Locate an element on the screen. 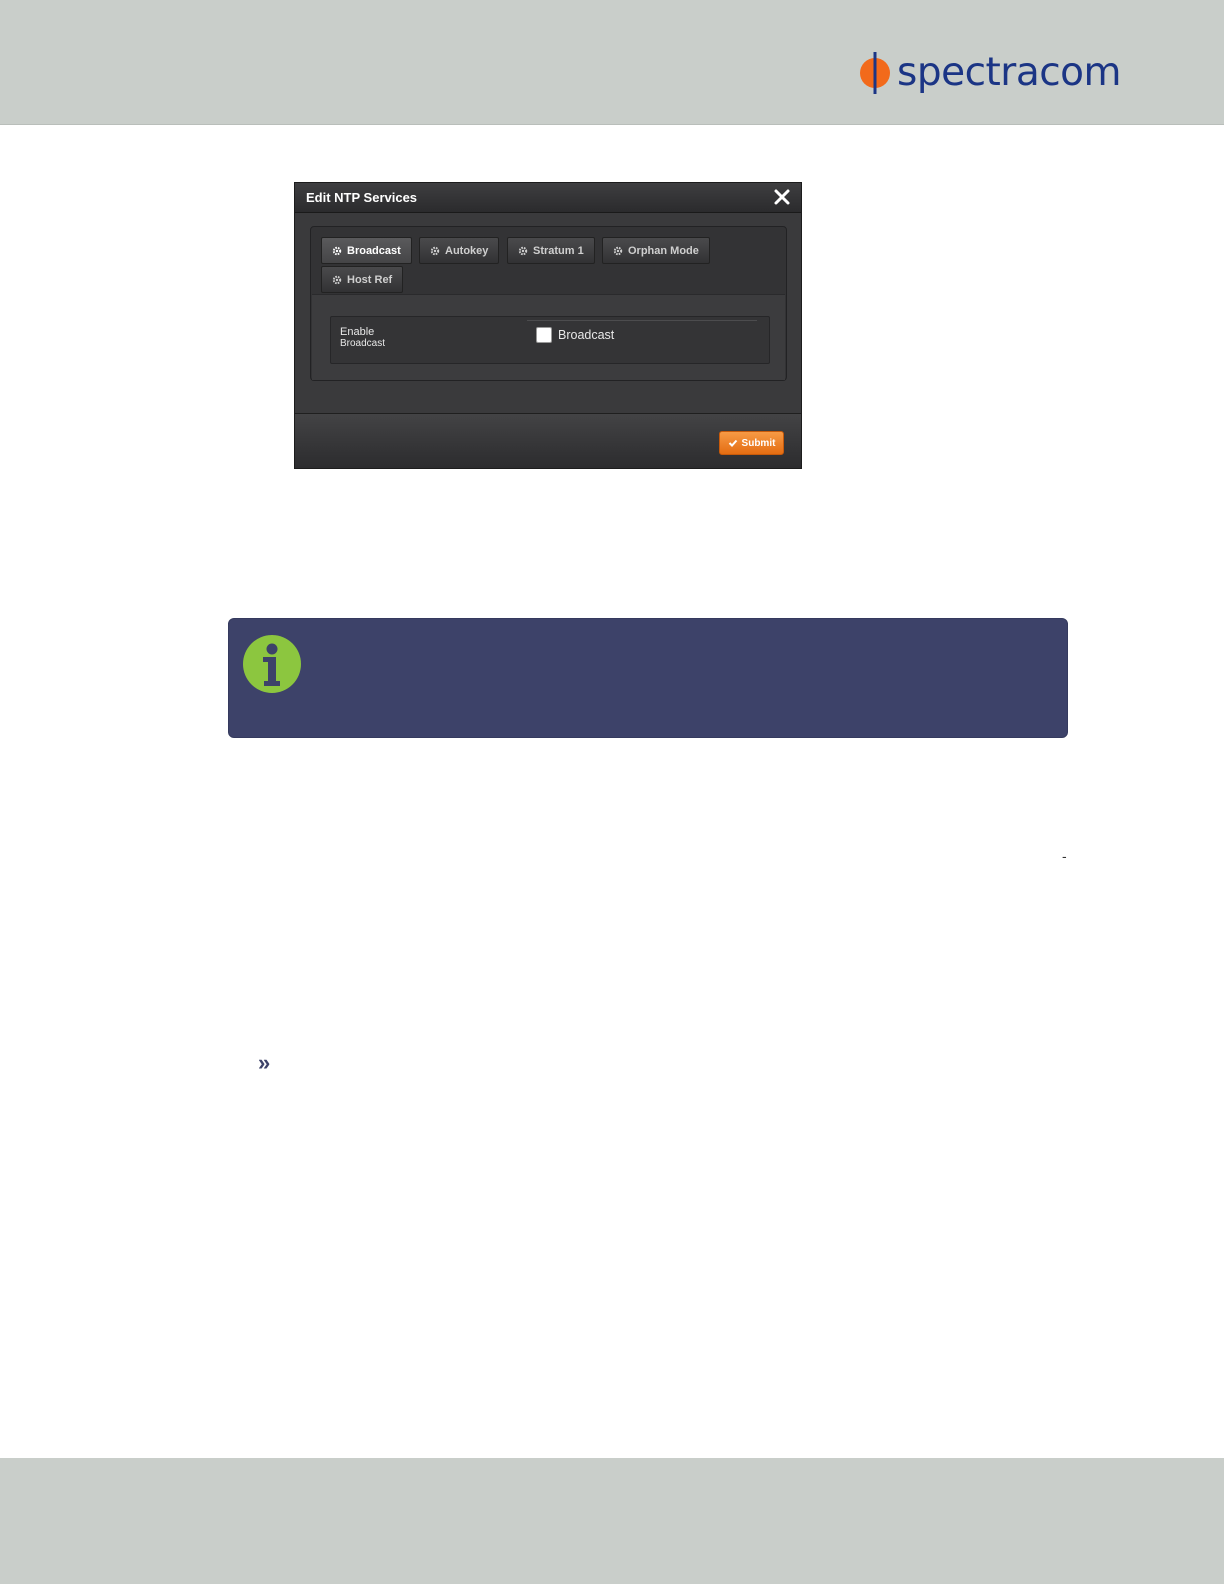 This screenshot has width=1224, height=1584. tab-autokey: Autokey is located at coordinates (459, 250).